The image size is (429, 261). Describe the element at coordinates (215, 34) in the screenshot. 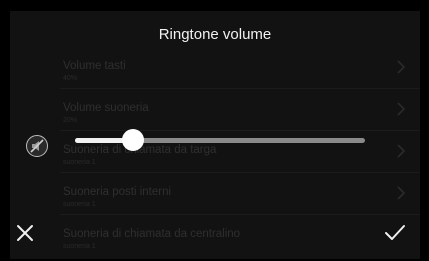

I see `dialog-title: Ringtone volume` at that location.